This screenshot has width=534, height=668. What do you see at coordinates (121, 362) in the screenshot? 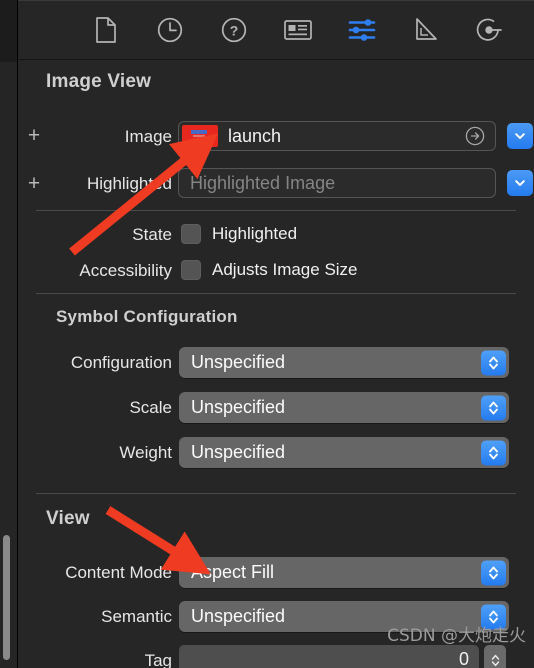
I see `configuration-row-label: Configuration` at bounding box center [121, 362].